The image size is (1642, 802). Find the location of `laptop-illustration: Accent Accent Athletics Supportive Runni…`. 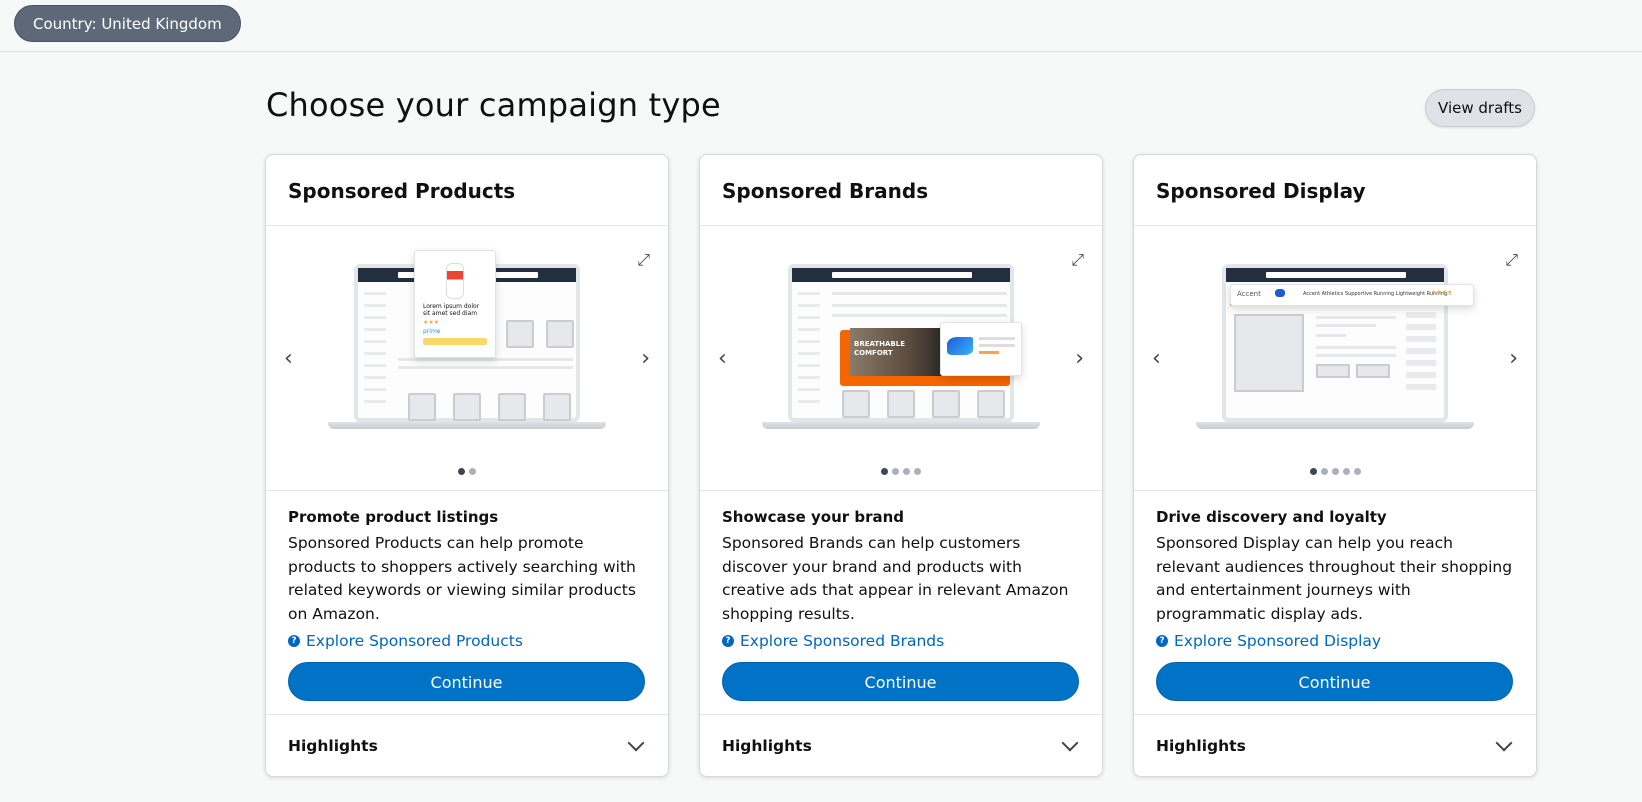

laptop-illustration: Accent Accent Athletics Supportive Runni… is located at coordinates (1335, 351).